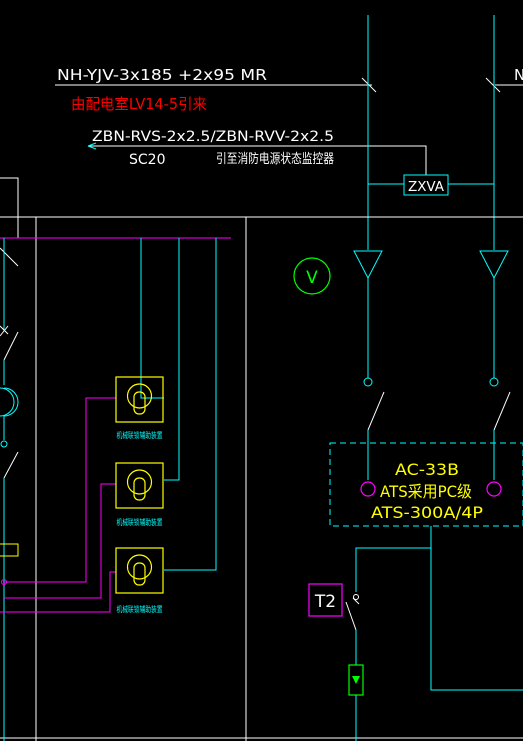 The width and height of the screenshot is (523, 741). What do you see at coordinates (139, 104) in the screenshot?
I see `source-note: 由配电室LV14-5引来` at bounding box center [139, 104].